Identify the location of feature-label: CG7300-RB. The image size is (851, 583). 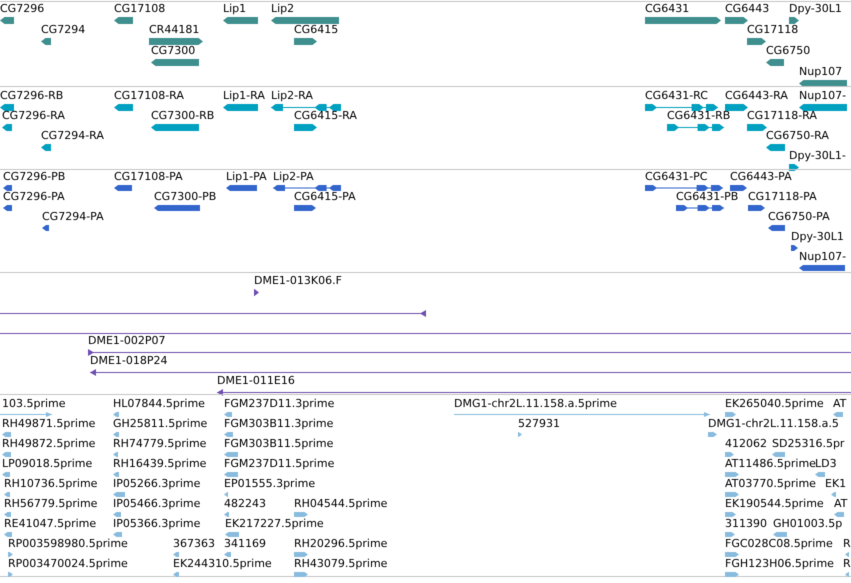
(182, 116).